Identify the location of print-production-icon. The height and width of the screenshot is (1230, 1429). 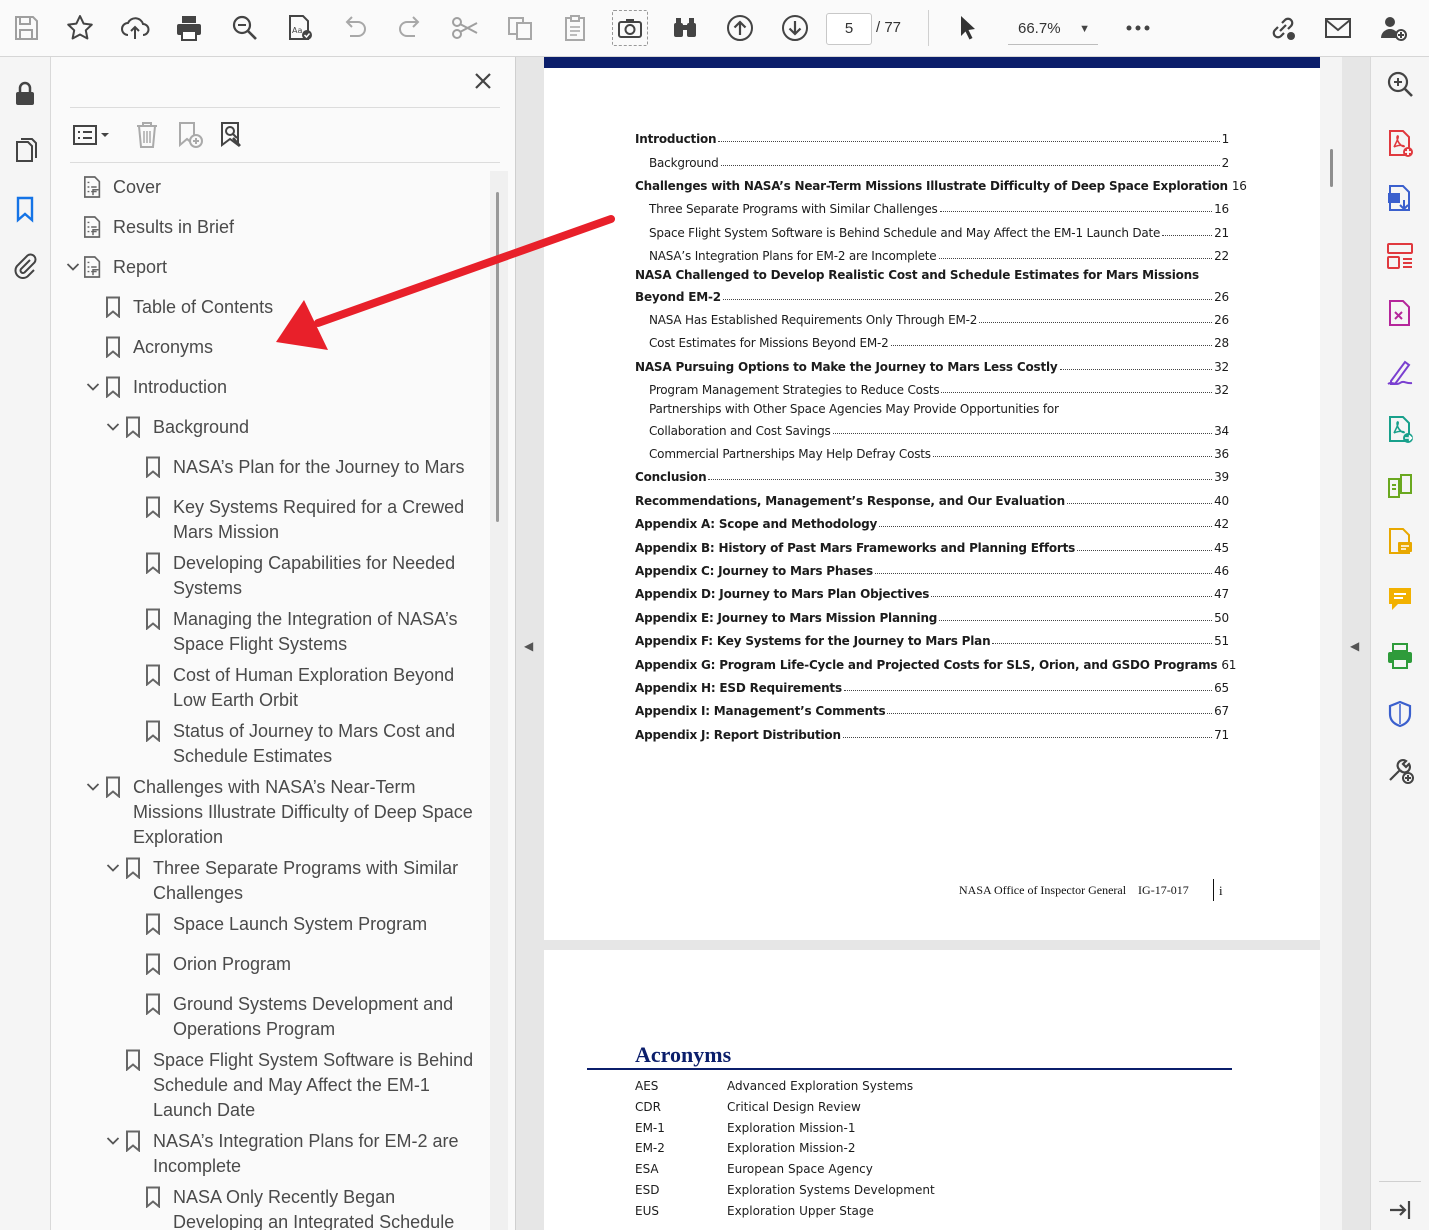
(1400, 656).